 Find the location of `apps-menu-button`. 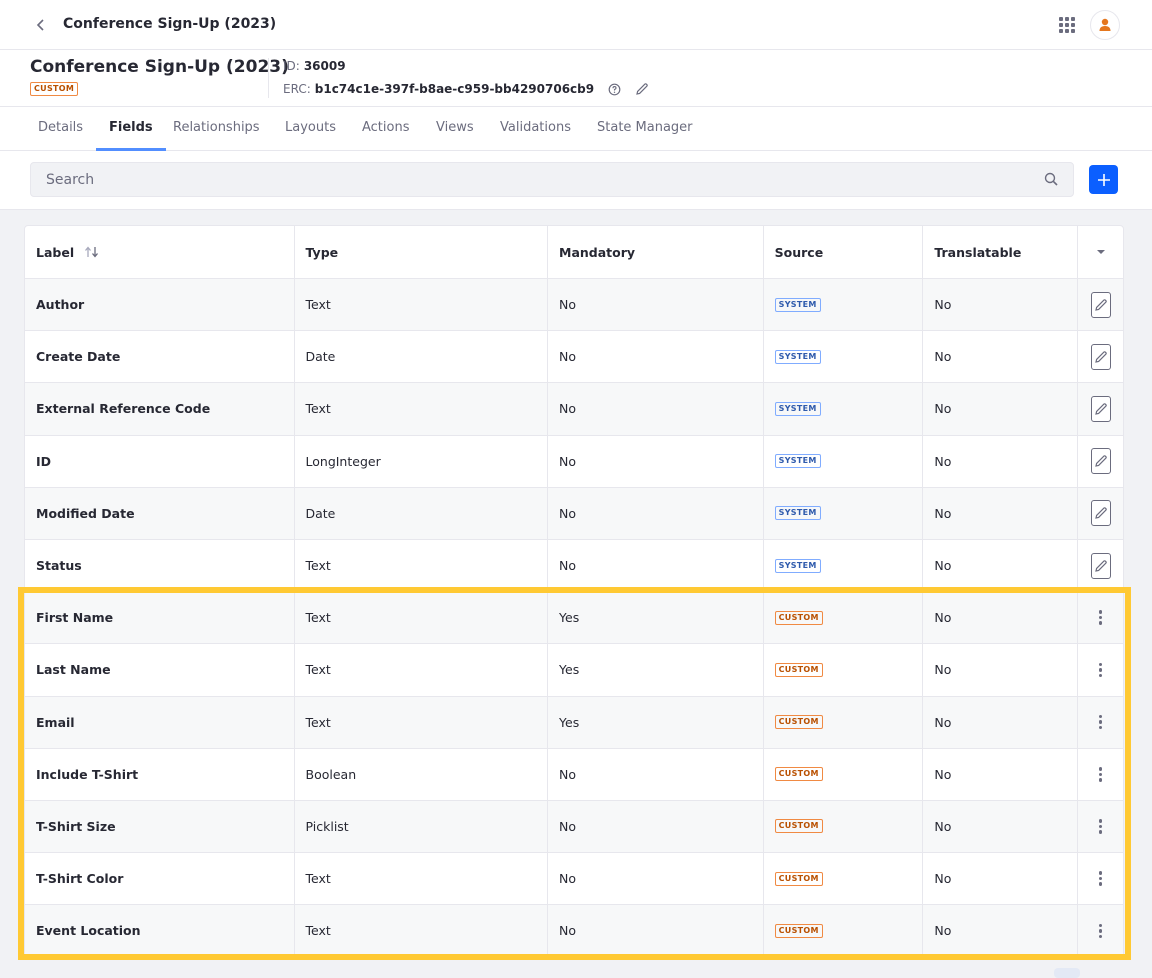

apps-menu-button is located at coordinates (1067, 25).